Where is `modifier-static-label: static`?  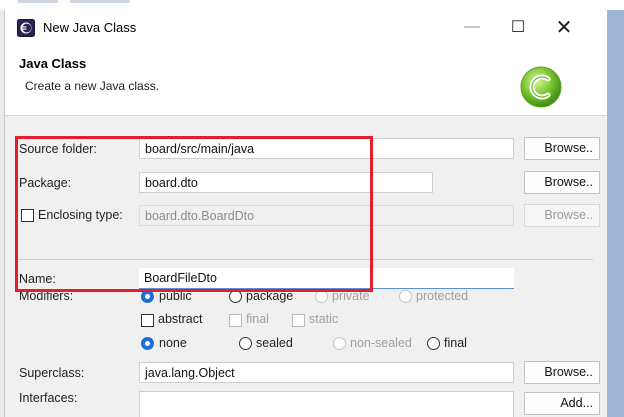 modifier-static-label: static is located at coordinates (324, 319).